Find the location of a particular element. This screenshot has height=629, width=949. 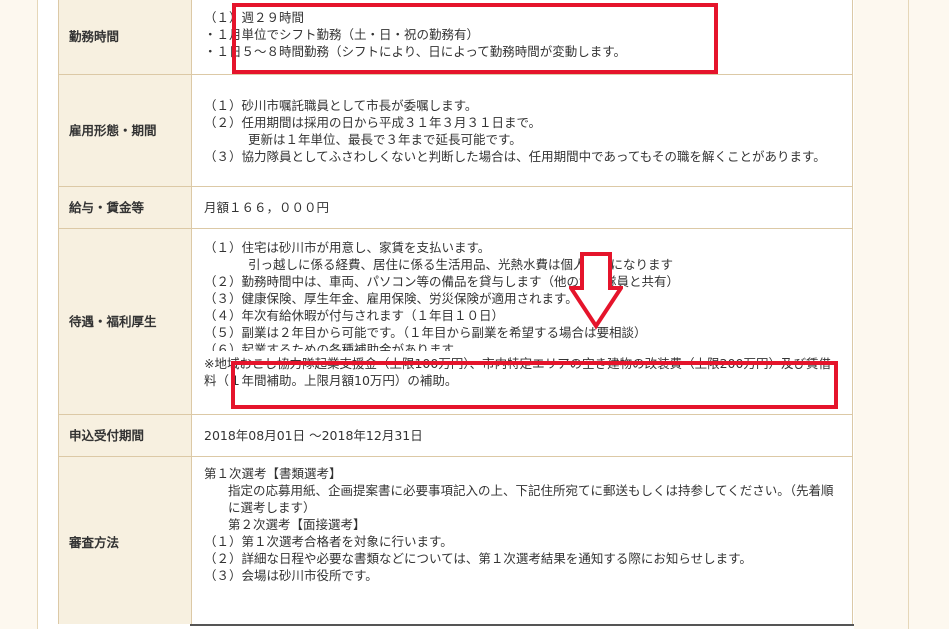

row-header: 申込受付期間 is located at coordinates (125, 435).